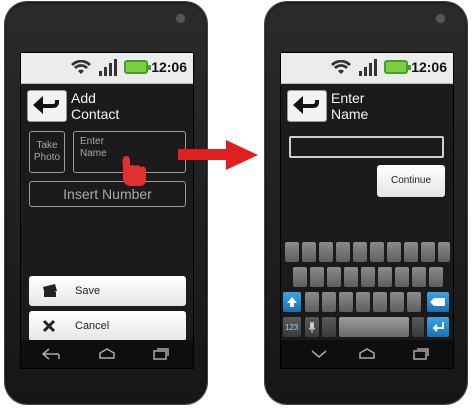 This screenshot has width=474, height=408. What do you see at coordinates (49, 326) in the screenshot?
I see `close-icon` at bounding box center [49, 326].